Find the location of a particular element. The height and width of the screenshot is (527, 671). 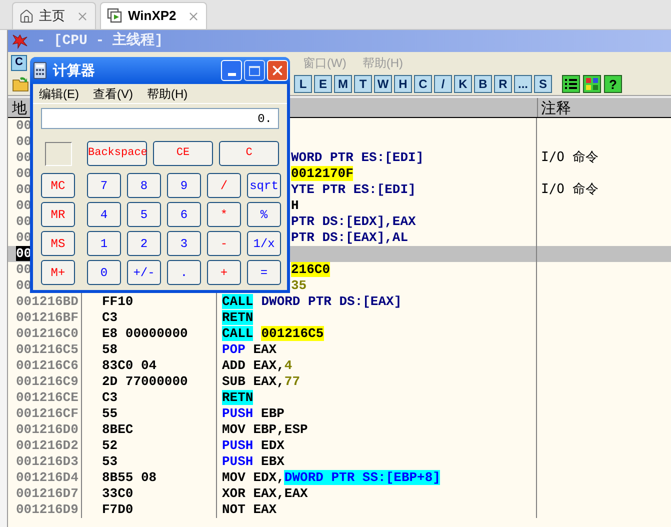

window-play-icon is located at coordinates (115, 16).